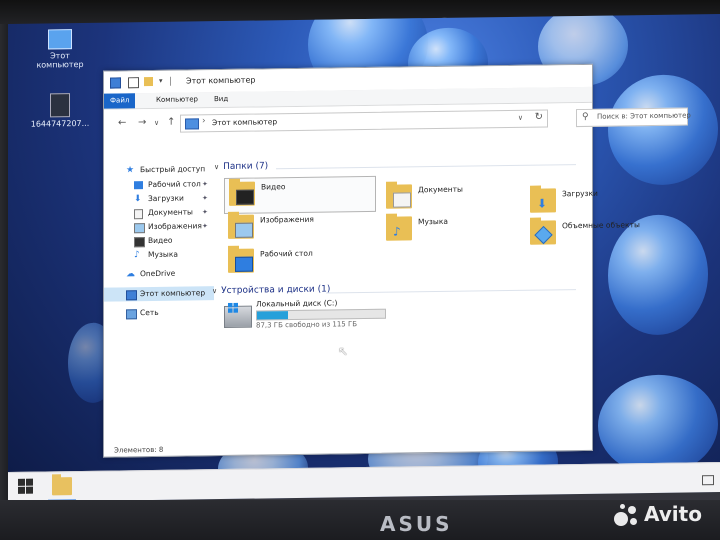 This screenshot has height=540, width=720. Describe the element at coordinates (142, 122) in the screenshot. I see `forward-button: →` at that location.